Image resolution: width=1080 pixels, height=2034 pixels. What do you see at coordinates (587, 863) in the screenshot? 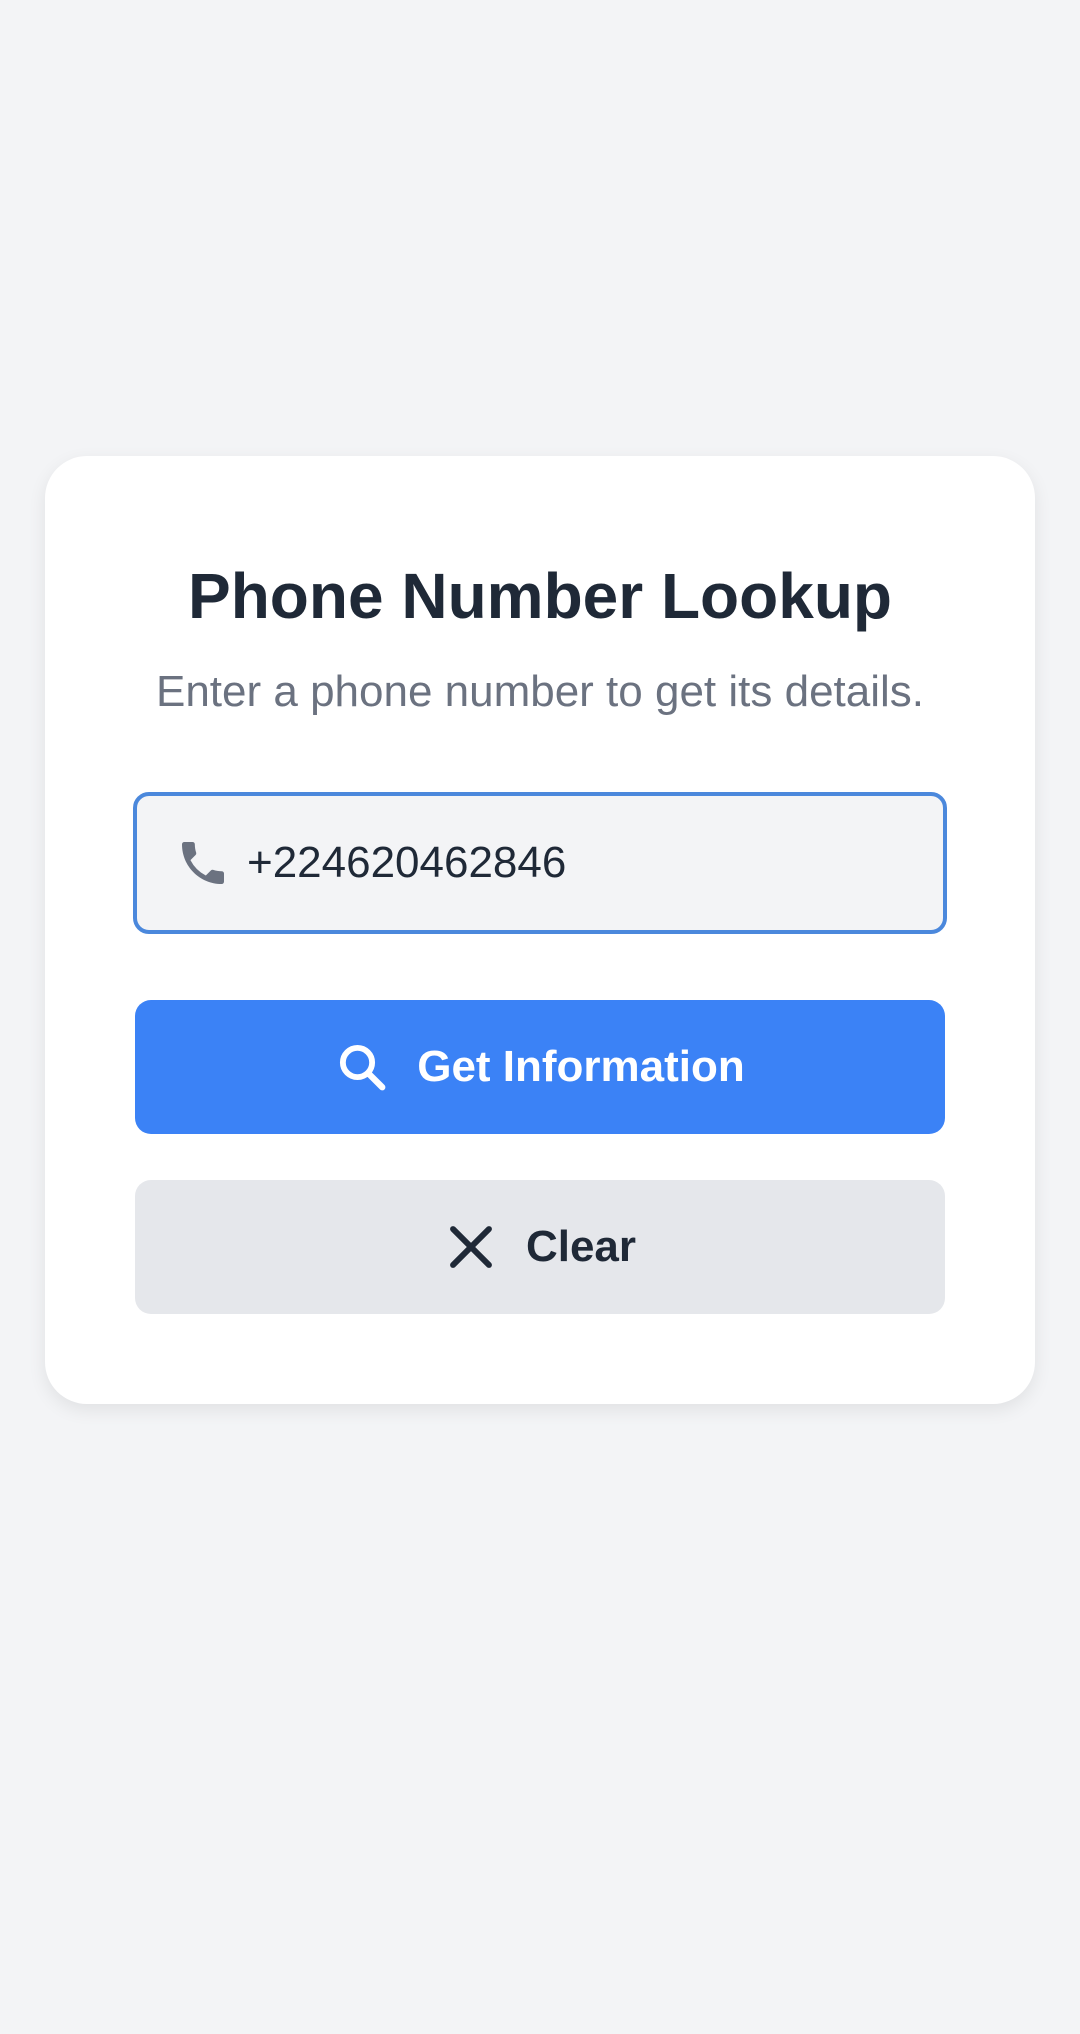
I see `phone-number-input` at bounding box center [587, 863].